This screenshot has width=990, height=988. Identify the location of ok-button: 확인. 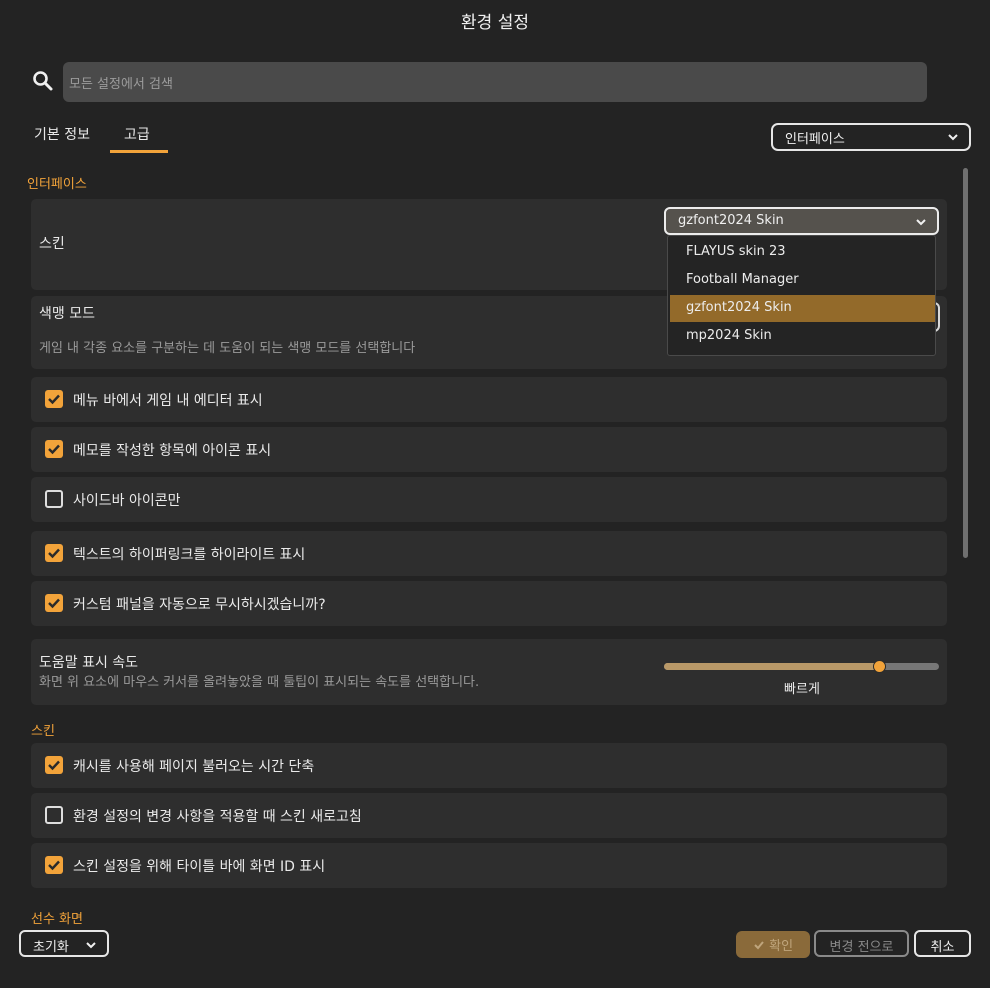
(773, 944).